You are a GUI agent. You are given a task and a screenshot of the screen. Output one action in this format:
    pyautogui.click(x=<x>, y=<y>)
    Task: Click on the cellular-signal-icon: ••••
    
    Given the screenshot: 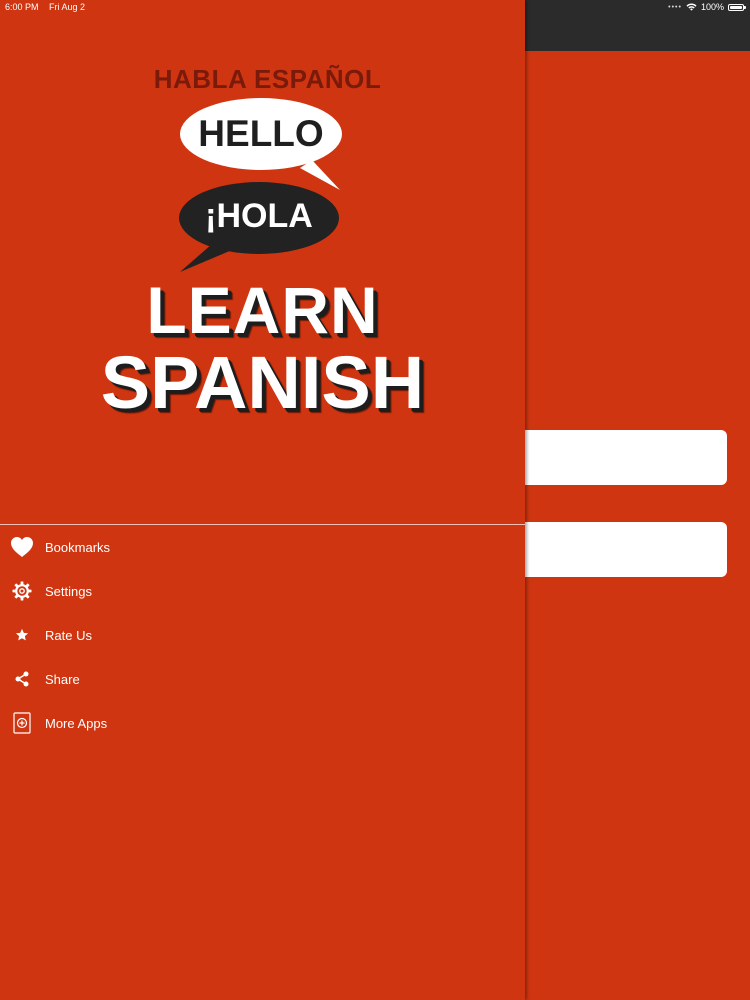 What is the action you would take?
    pyautogui.click(x=675, y=7)
    